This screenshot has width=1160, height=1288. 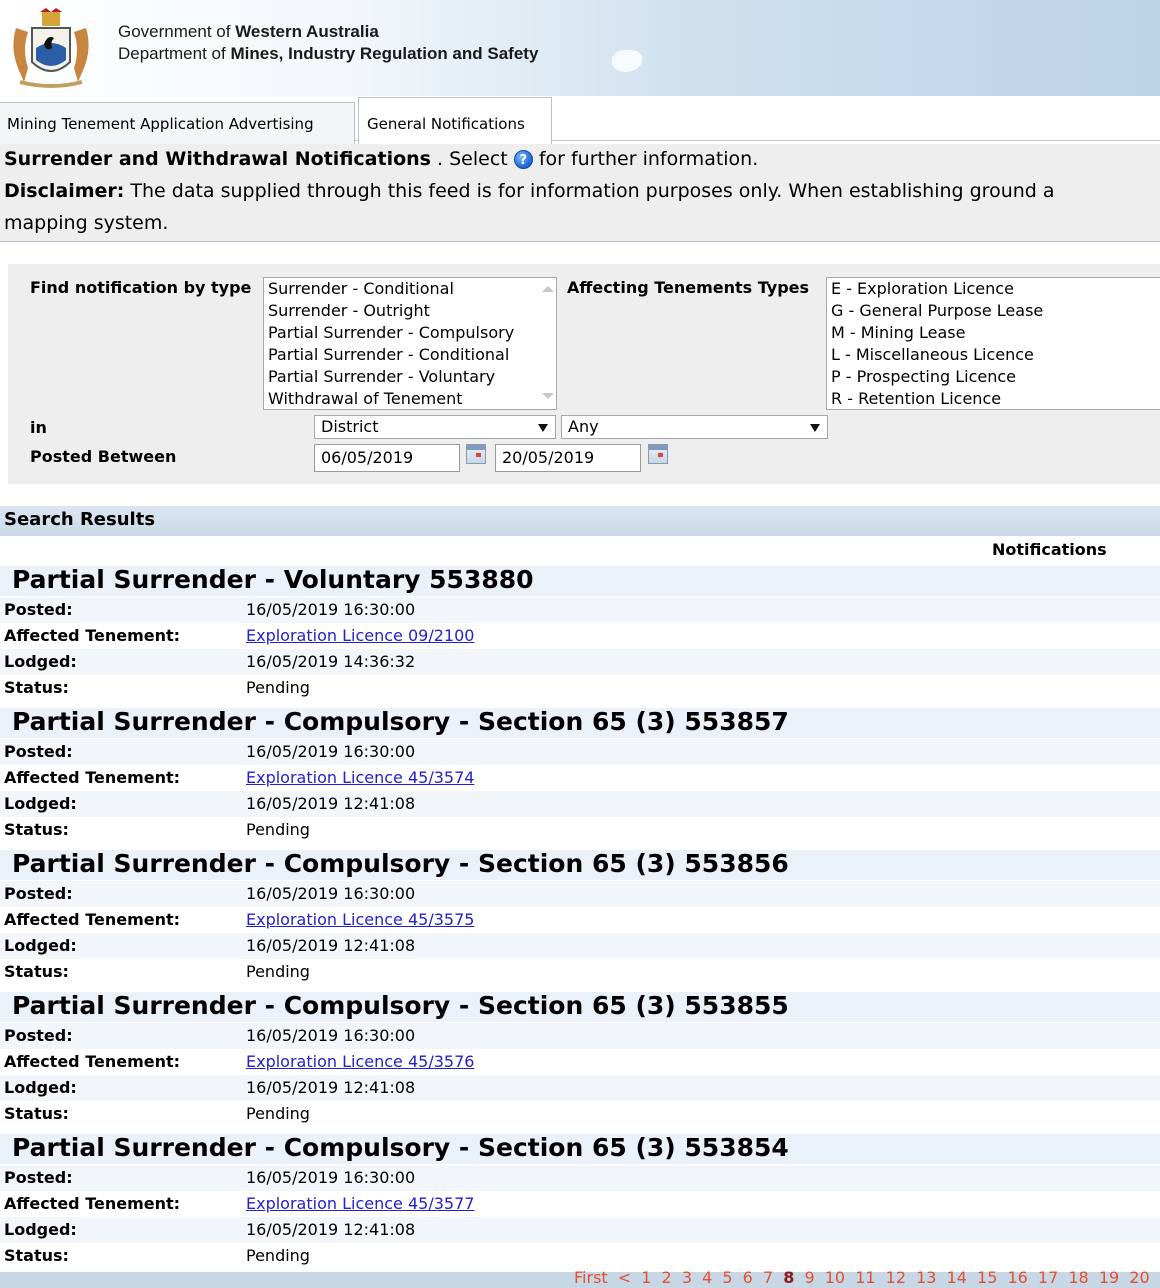 What do you see at coordinates (1049, 549) in the screenshot?
I see `notifications-column-header: Notifications` at bounding box center [1049, 549].